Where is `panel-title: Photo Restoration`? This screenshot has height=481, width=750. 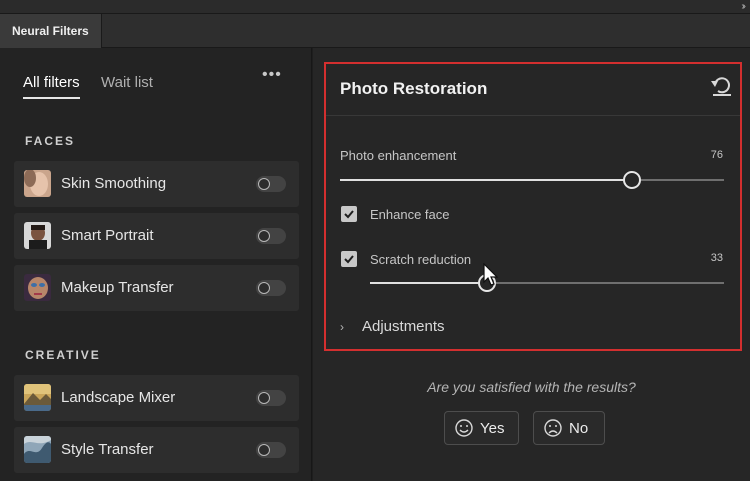 panel-title: Photo Restoration is located at coordinates (414, 88).